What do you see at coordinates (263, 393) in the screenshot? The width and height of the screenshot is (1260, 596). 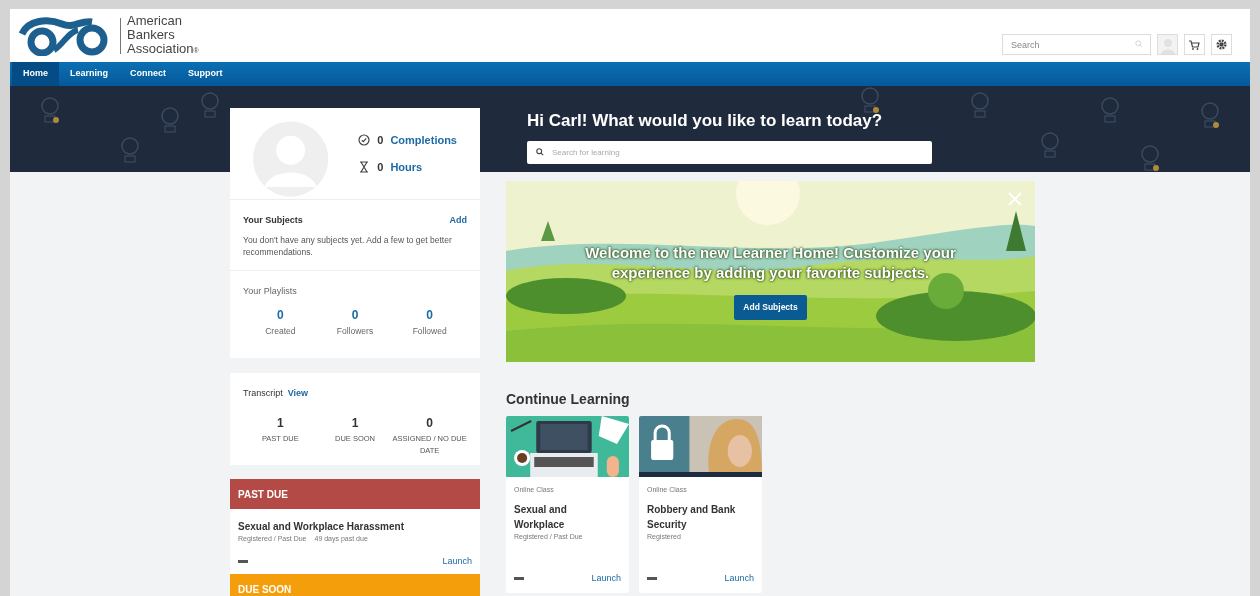 I see `section-title: Transcript` at bounding box center [263, 393].